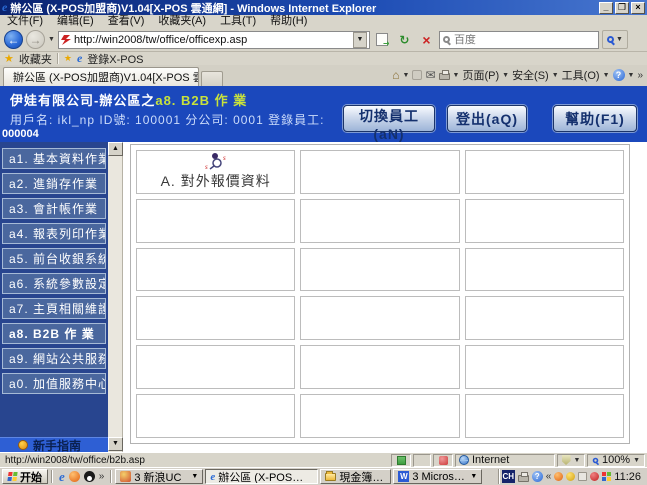 The width and height of the screenshot is (647, 485). Describe the element at coordinates (65, 39) in the screenshot. I see `site-favicon` at that location.